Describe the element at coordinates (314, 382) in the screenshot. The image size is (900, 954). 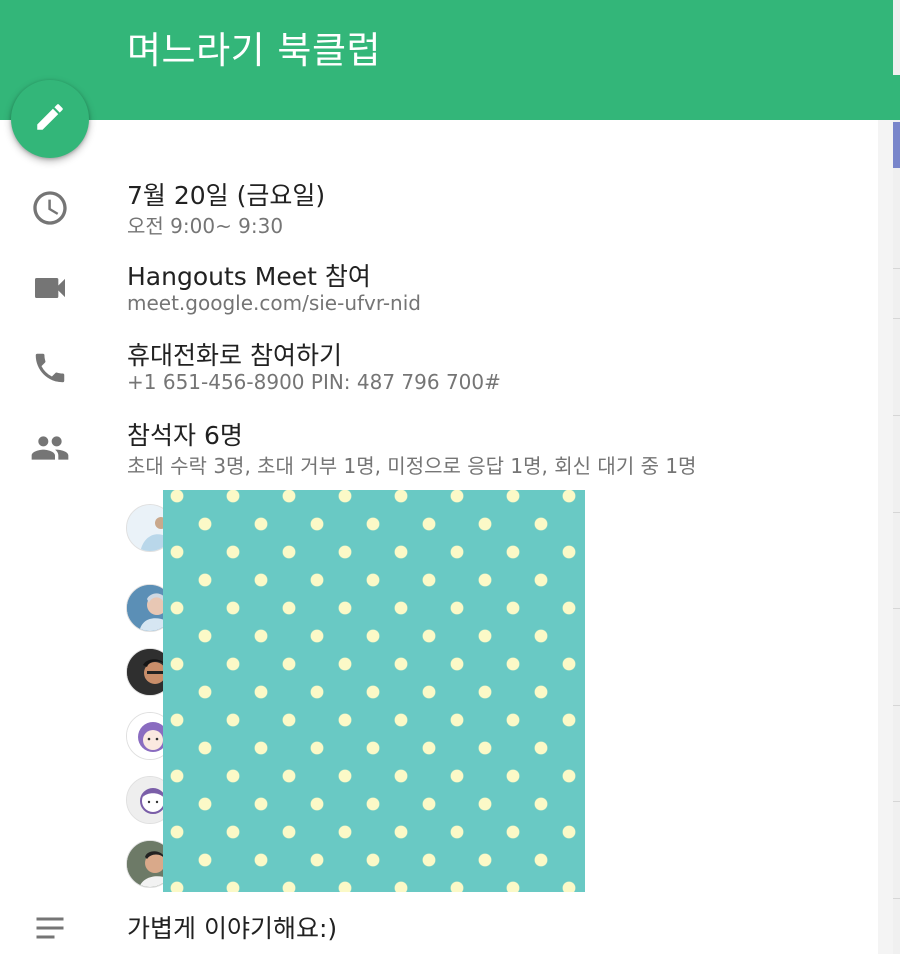
I see `phone-number: +1 651-456-8900 PIN: 487 796 700#` at that location.